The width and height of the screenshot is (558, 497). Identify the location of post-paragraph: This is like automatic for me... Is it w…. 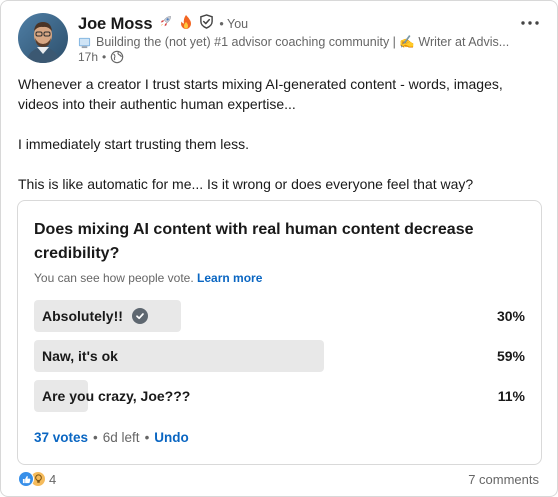
(246, 184).